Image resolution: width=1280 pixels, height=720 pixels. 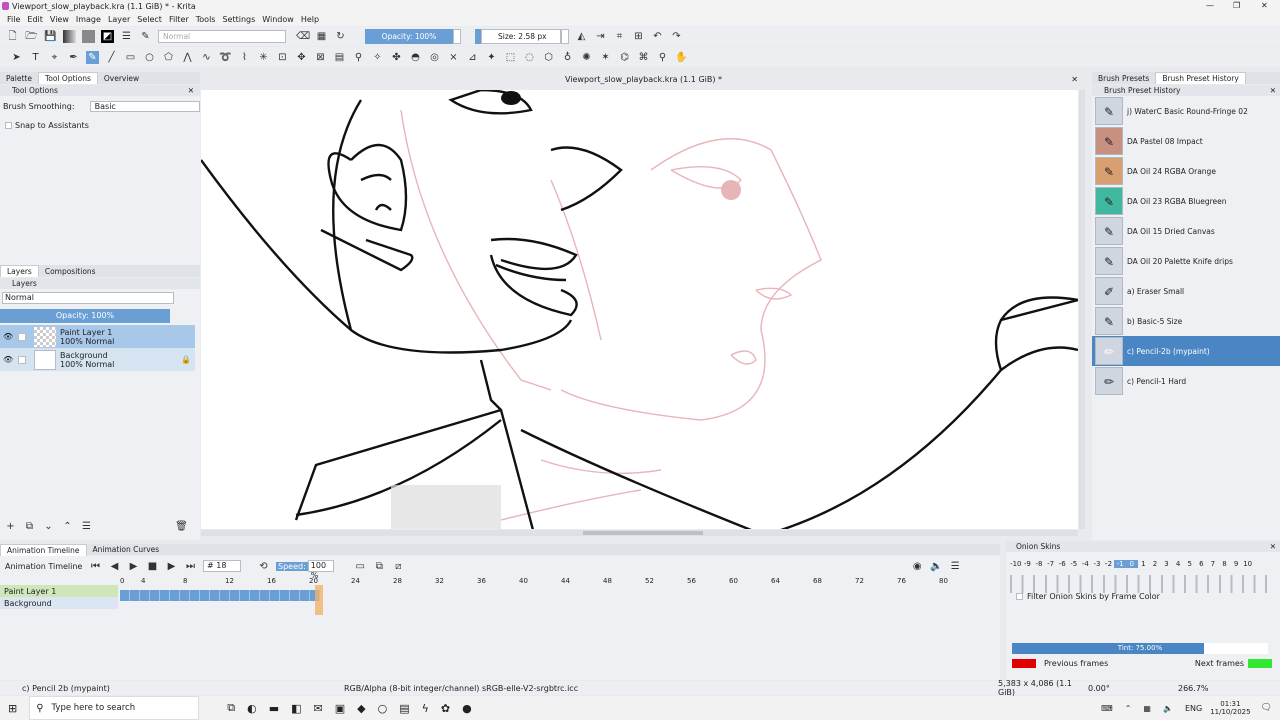 What do you see at coordinates (1186, 381) in the screenshot?
I see `brush-preset-item: ✏ c) Pencil-1 Hard` at bounding box center [1186, 381].